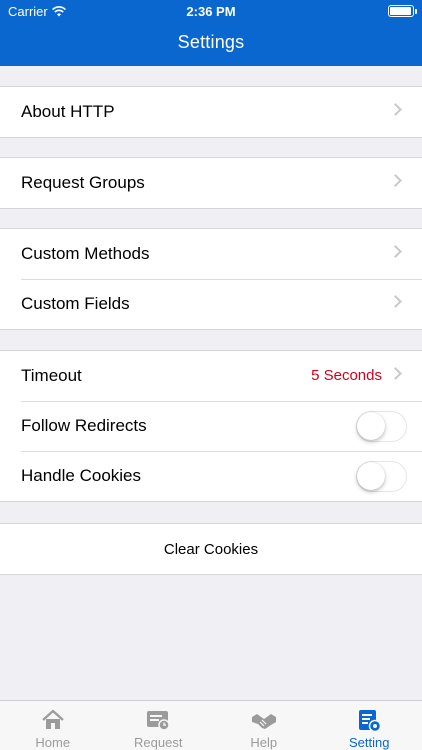 The width and height of the screenshot is (422, 750). Describe the element at coordinates (211, 304) in the screenshot. I see `custom-fields-row: Custom Fields` at that location.